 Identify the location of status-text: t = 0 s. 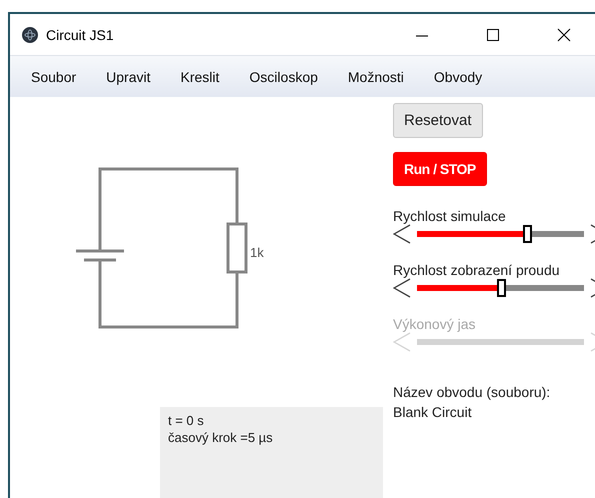
(186, 420).